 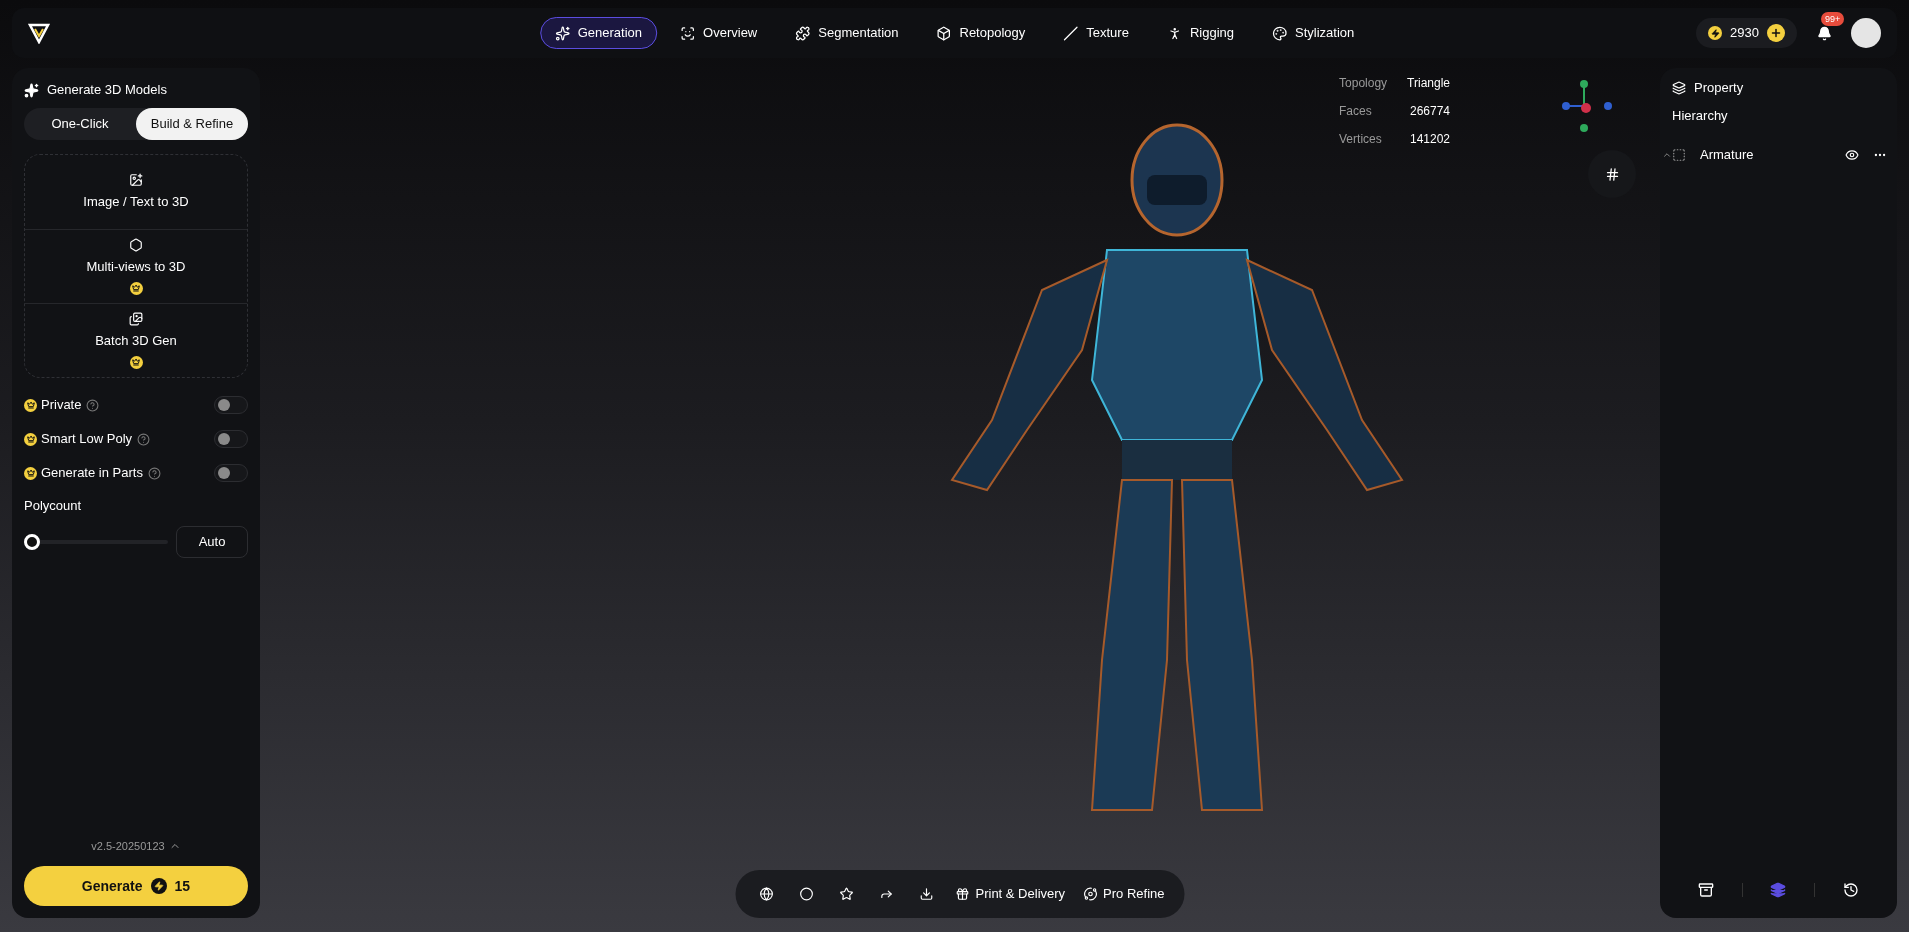 What do you see at coordinates (136, 201) in the screenshot?
I see `method-label: Image / Text to 3D` at bounding box center [136, 201].